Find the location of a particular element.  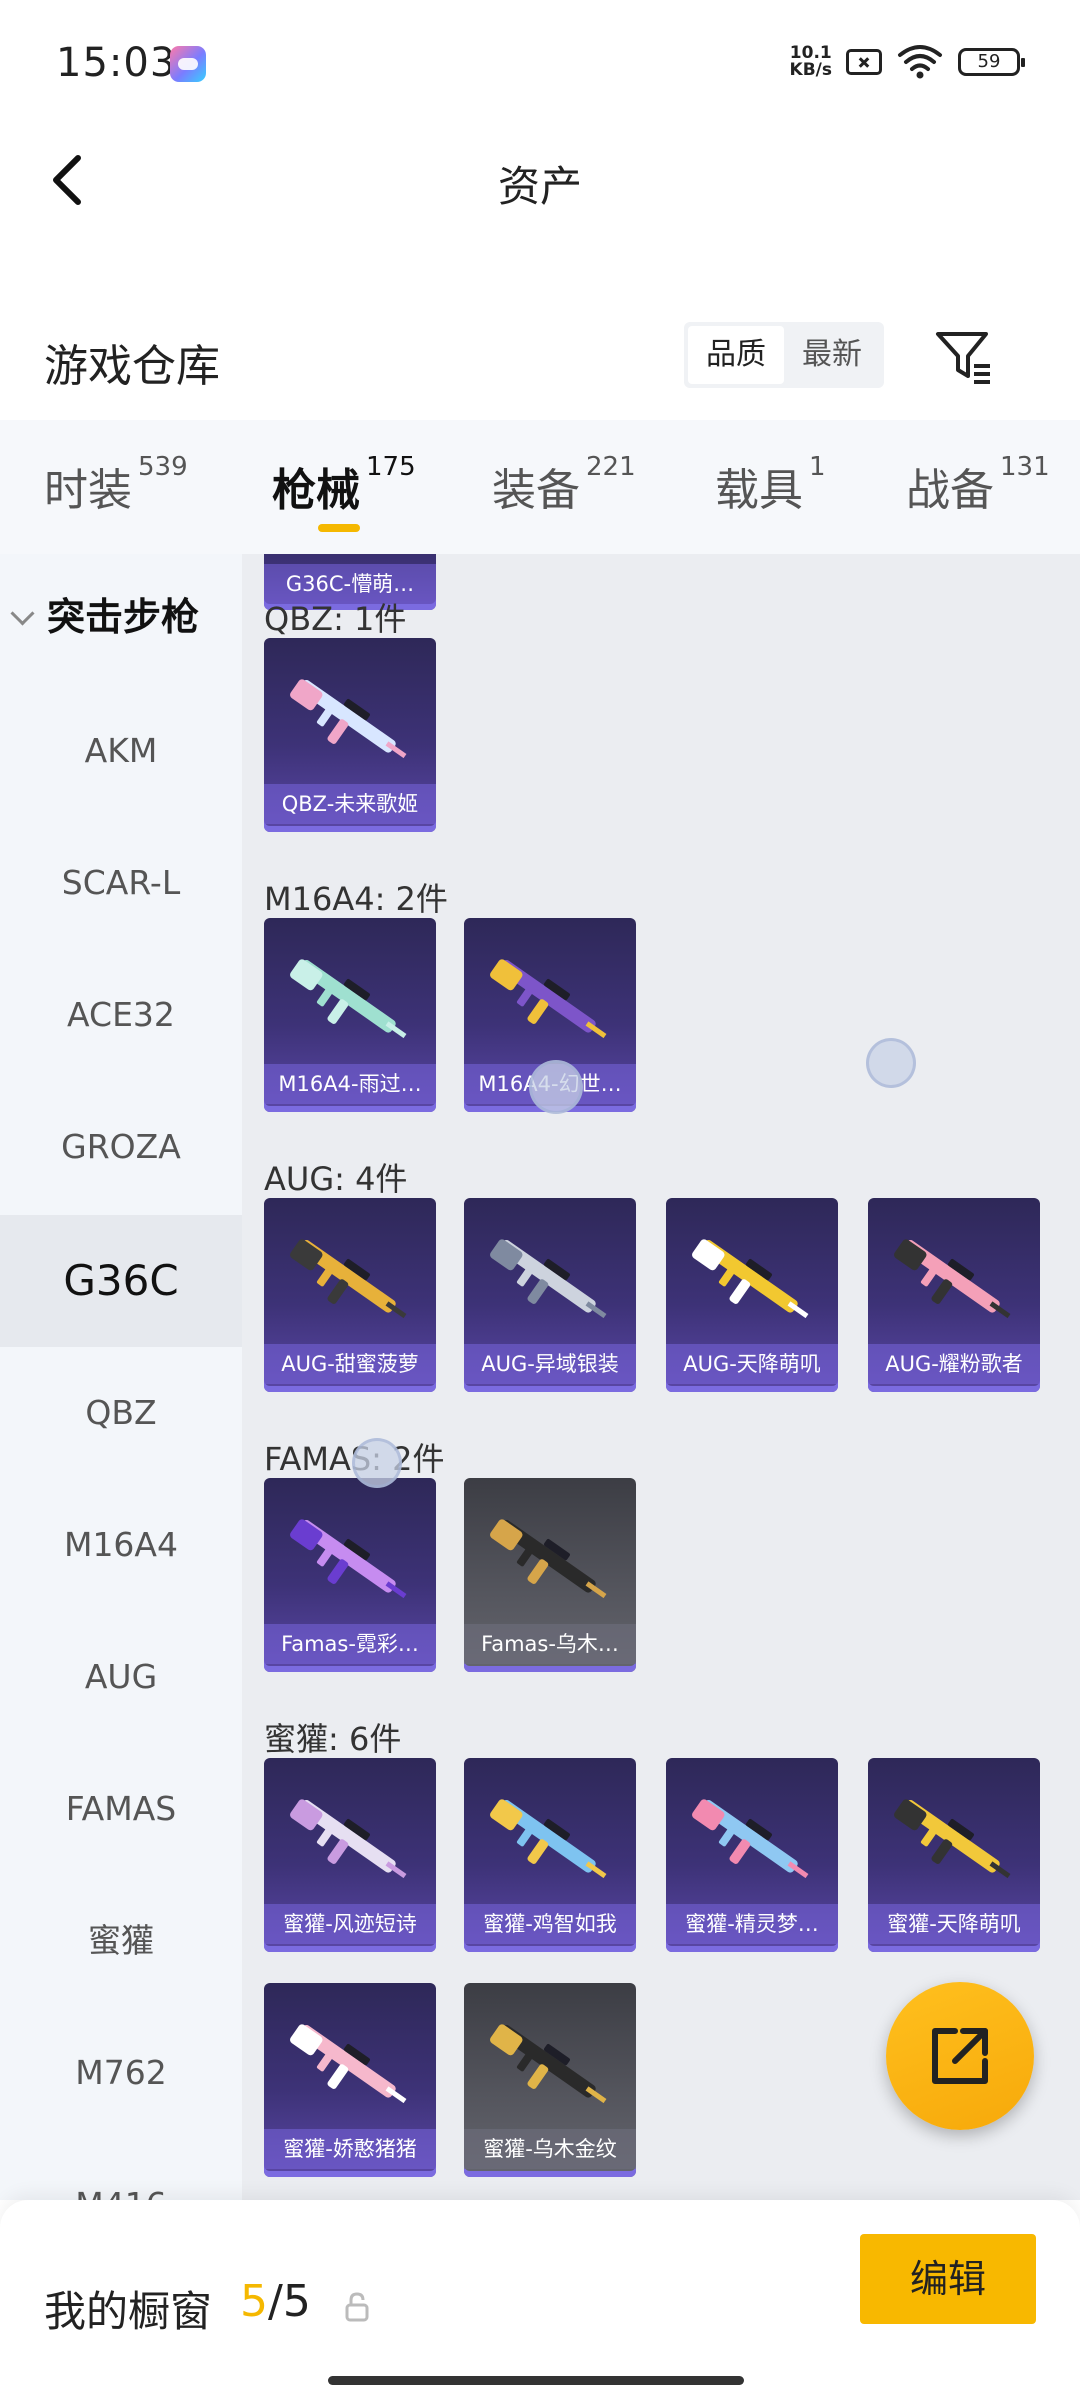

weapon-card-label: QBZ-未来歌姬 is located at coordinates (350, 804).